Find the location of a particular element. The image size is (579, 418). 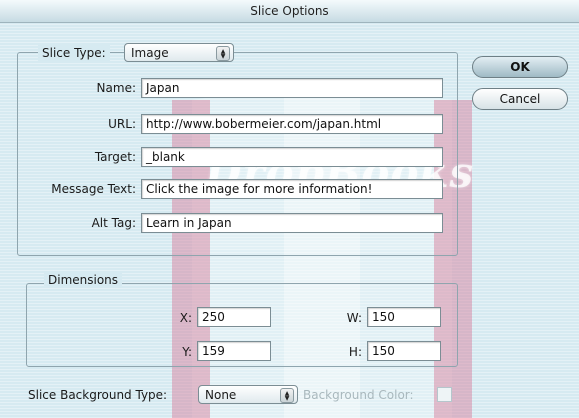

url-field: http://www.bobermeier.com/japan.html is located at coordinates (292, 124).